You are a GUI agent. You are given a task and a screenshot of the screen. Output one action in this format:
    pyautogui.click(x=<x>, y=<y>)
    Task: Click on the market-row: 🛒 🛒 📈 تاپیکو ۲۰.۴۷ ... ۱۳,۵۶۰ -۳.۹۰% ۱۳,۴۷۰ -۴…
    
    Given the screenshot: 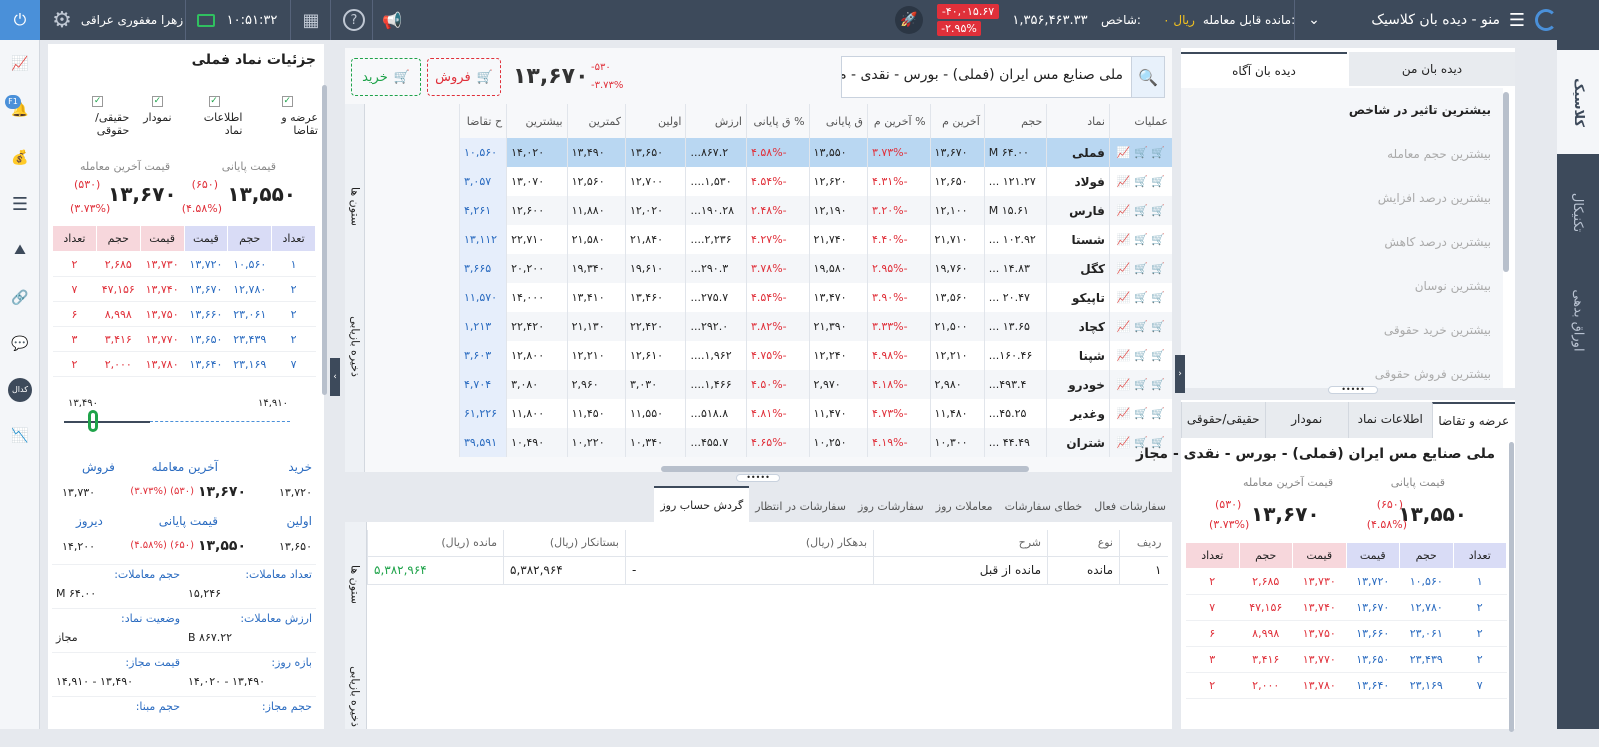 What is the action you would take?
    pyautogui.click(x=815, y=297)
    